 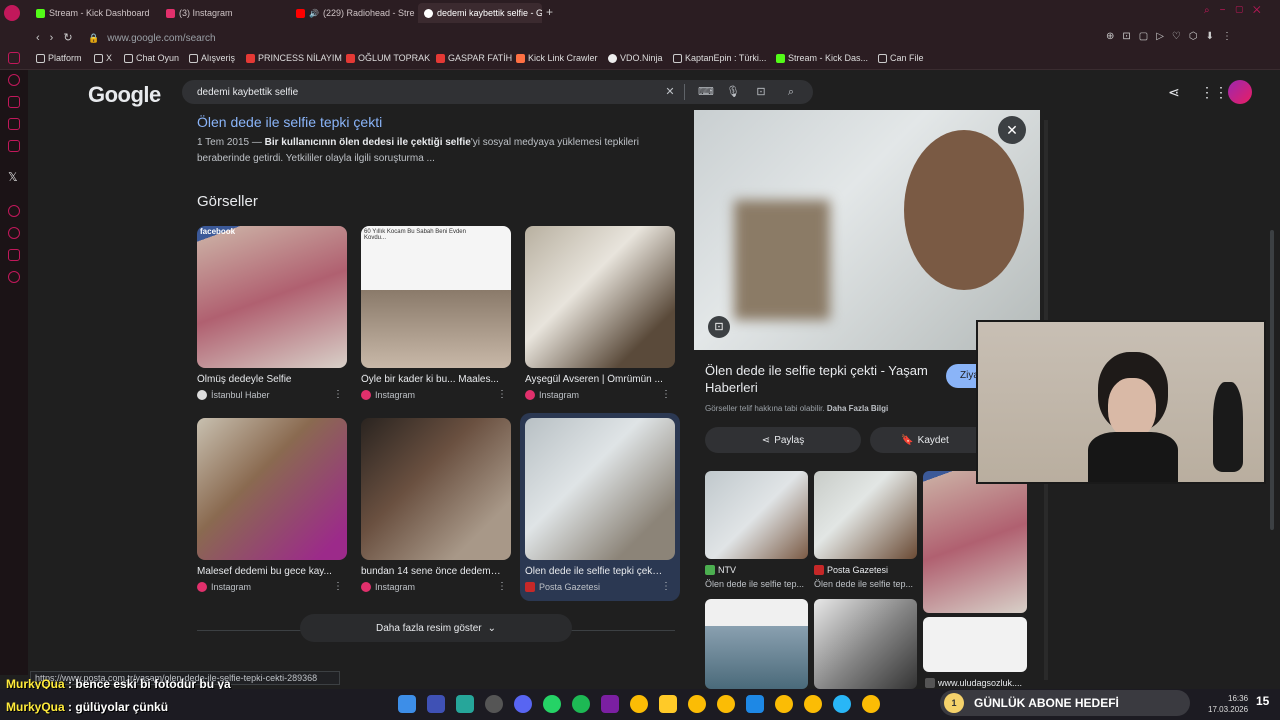 I want to click on x-sidebar-icon: 𝕏, so click(x=13, y=177).